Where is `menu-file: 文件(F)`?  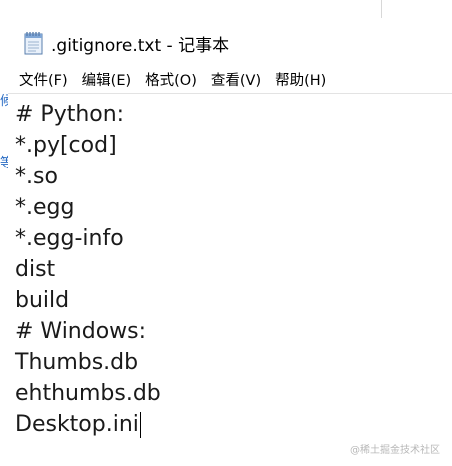 menu-file: 文件(F) is located at coordinates (43, 79).